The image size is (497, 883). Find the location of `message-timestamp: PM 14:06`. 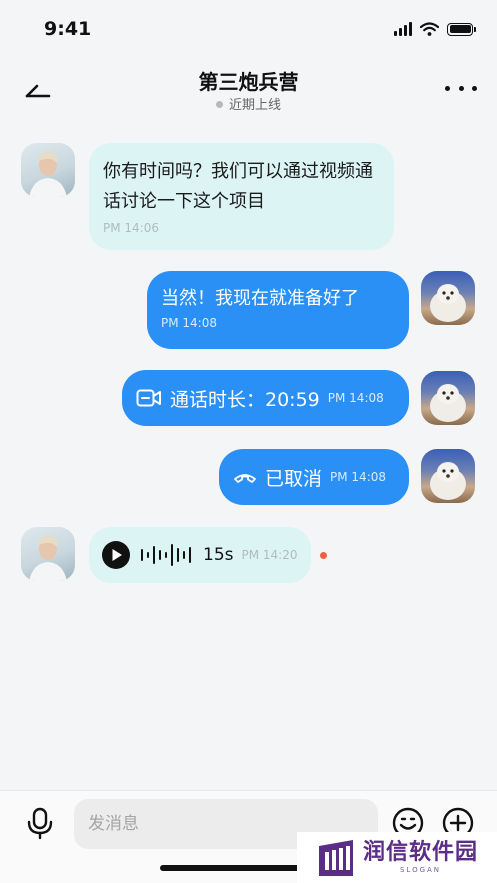

message-timestamp: PM 14:06 is located at coordinates (131, 228).